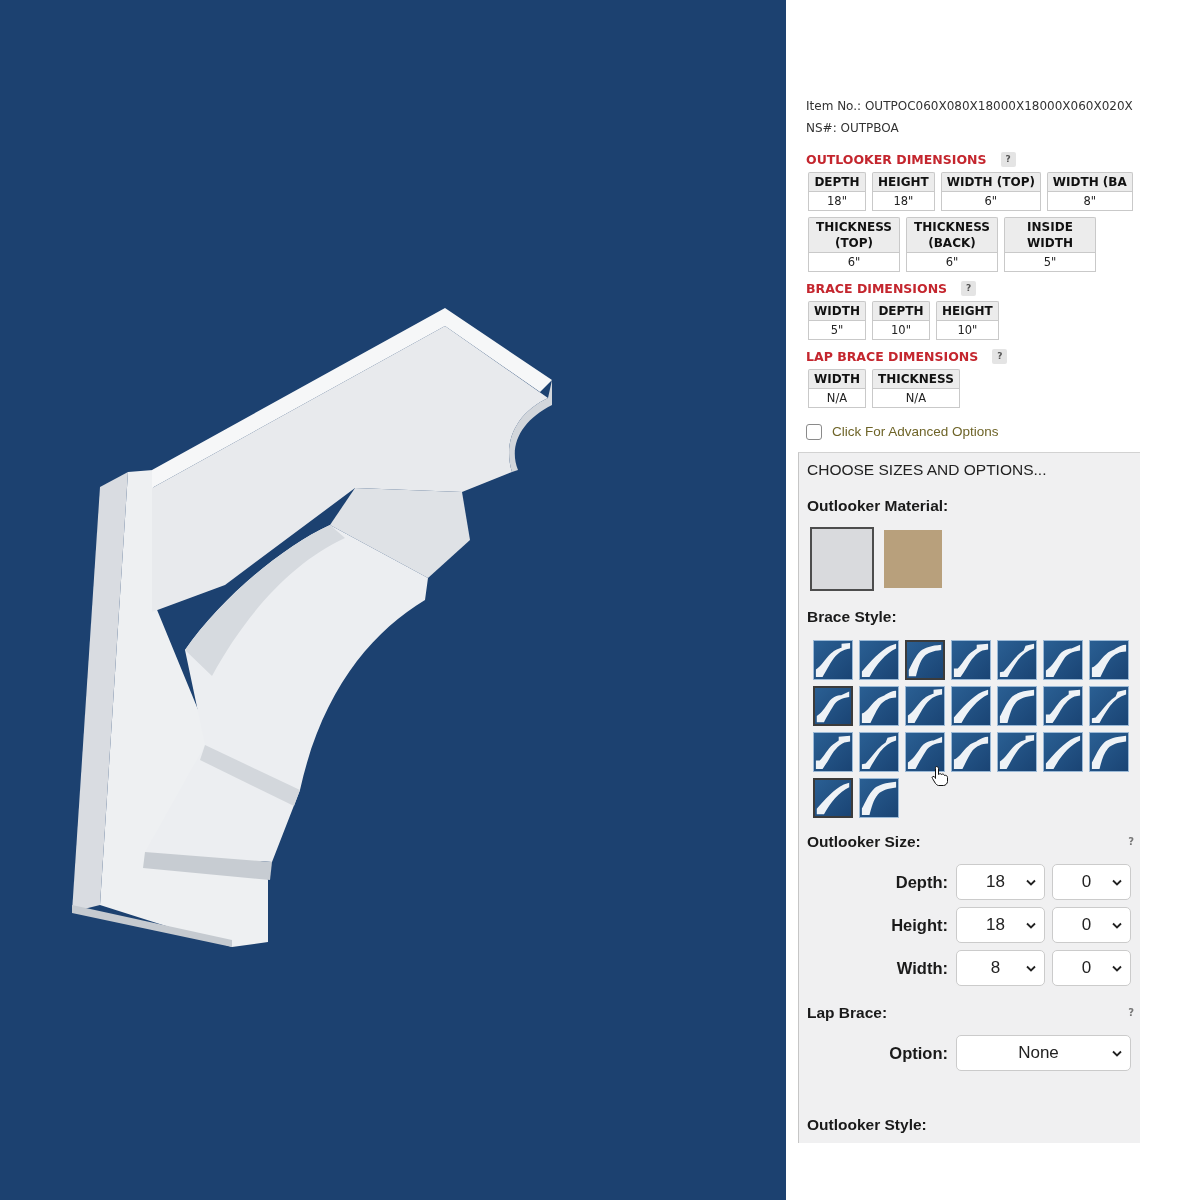 The width and height of the screenshot is (1200, 1200). What do you see at coordinates (952, 234) in the screenshot?
I see `dimension-label: THICKNESS (BACK)` at bounding box center [952, 234].